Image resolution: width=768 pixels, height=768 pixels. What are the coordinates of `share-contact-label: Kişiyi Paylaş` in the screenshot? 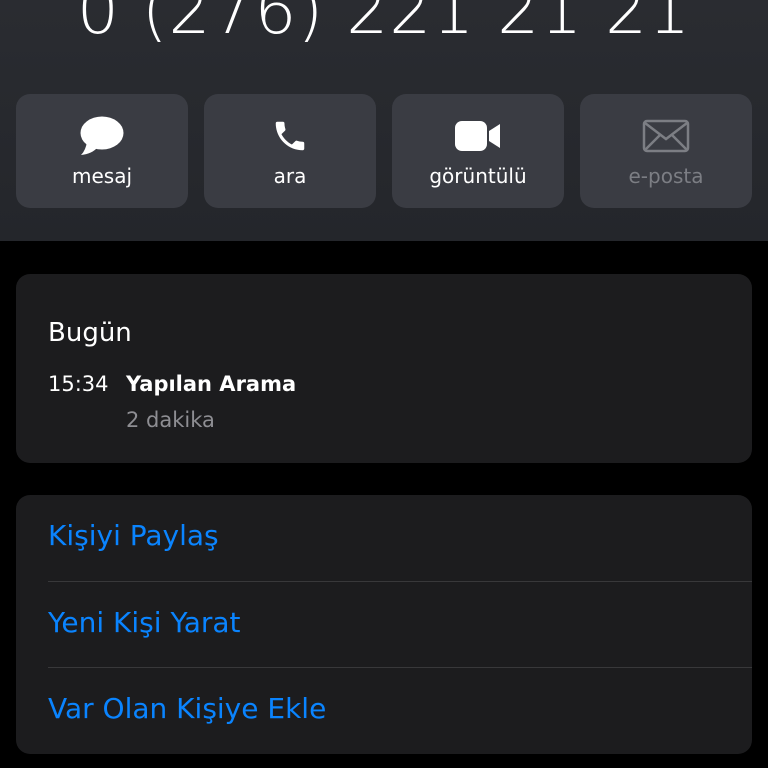 It's located at (133, 535).